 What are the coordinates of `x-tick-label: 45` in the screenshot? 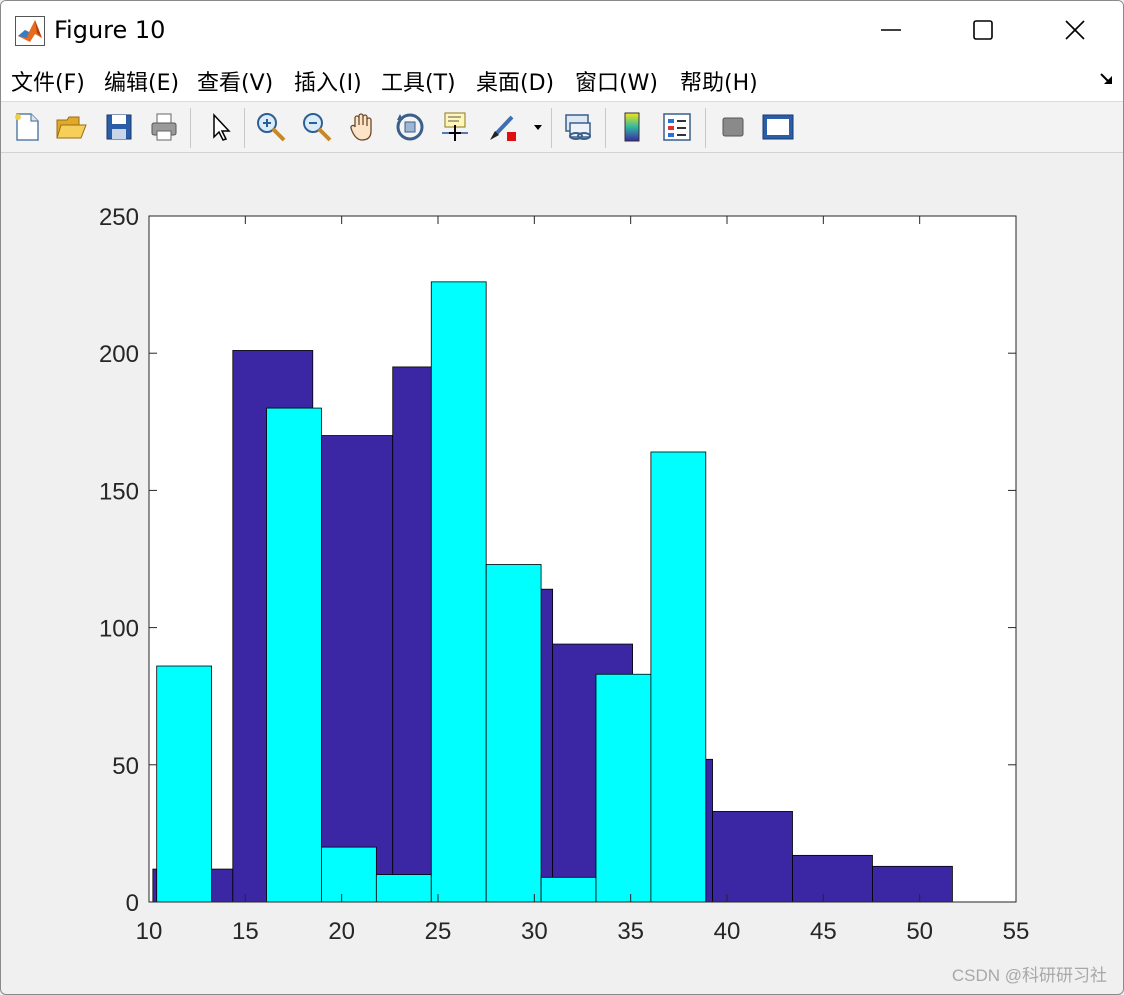 It's located at (823, 931).